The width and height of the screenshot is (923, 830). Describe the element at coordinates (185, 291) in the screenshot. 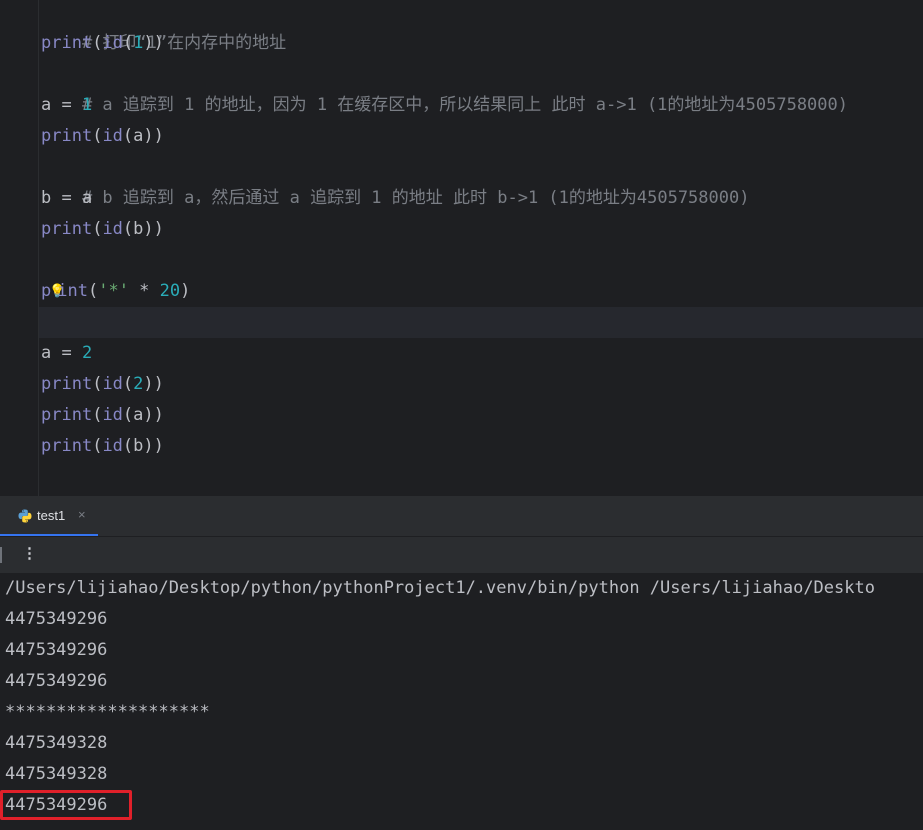

I see `paren: )` at that location.